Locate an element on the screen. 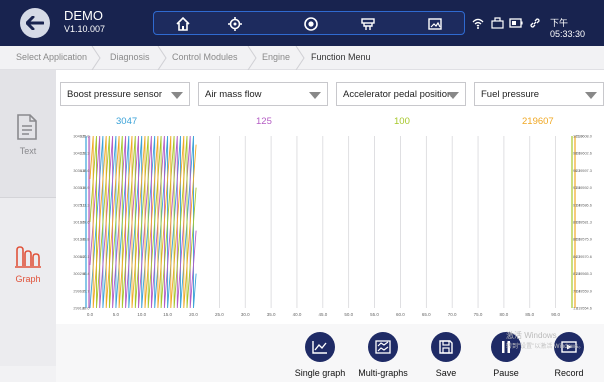  view-sidebar: Text Graph is located at coordinates (28, 218).